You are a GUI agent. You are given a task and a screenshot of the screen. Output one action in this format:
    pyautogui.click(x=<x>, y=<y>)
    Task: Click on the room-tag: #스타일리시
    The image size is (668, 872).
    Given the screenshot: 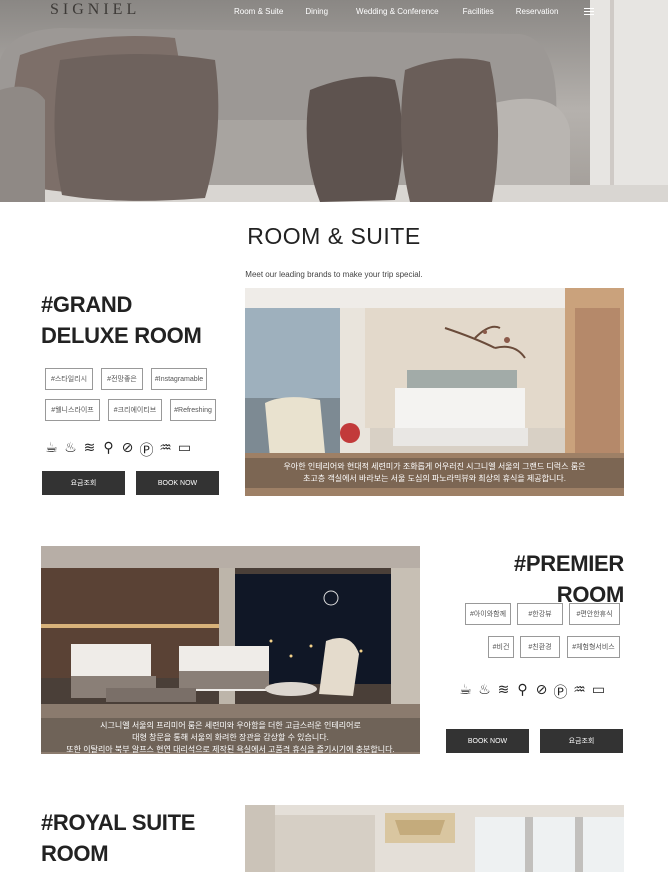 What is the action you would take?
    pyautogui.click(x=69, y=379)
    